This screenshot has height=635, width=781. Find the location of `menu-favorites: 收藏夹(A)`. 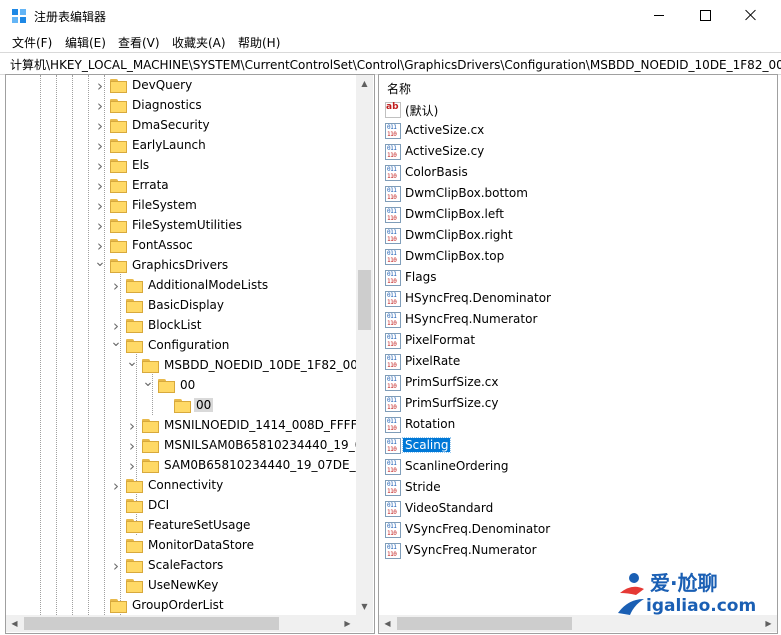

menu-favorites: 收藏夹(A) is located at coordinates (199, 42).